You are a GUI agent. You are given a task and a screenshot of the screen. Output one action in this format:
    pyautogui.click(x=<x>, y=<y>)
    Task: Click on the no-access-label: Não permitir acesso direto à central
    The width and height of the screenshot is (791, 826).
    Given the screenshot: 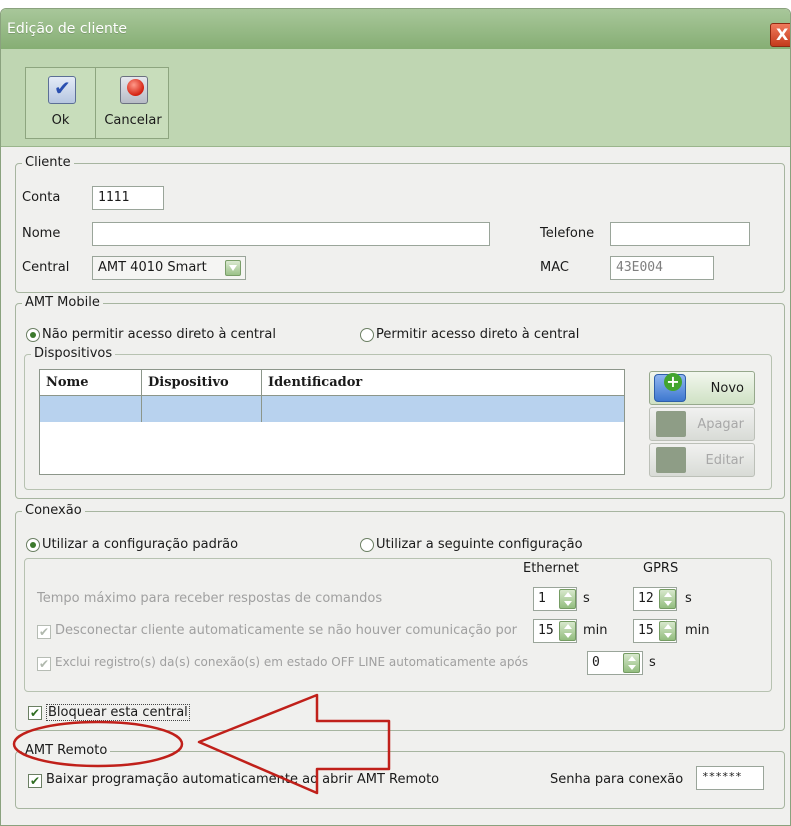 What is the action you would take?
    pyautogui.click(x=159, y=334)
    